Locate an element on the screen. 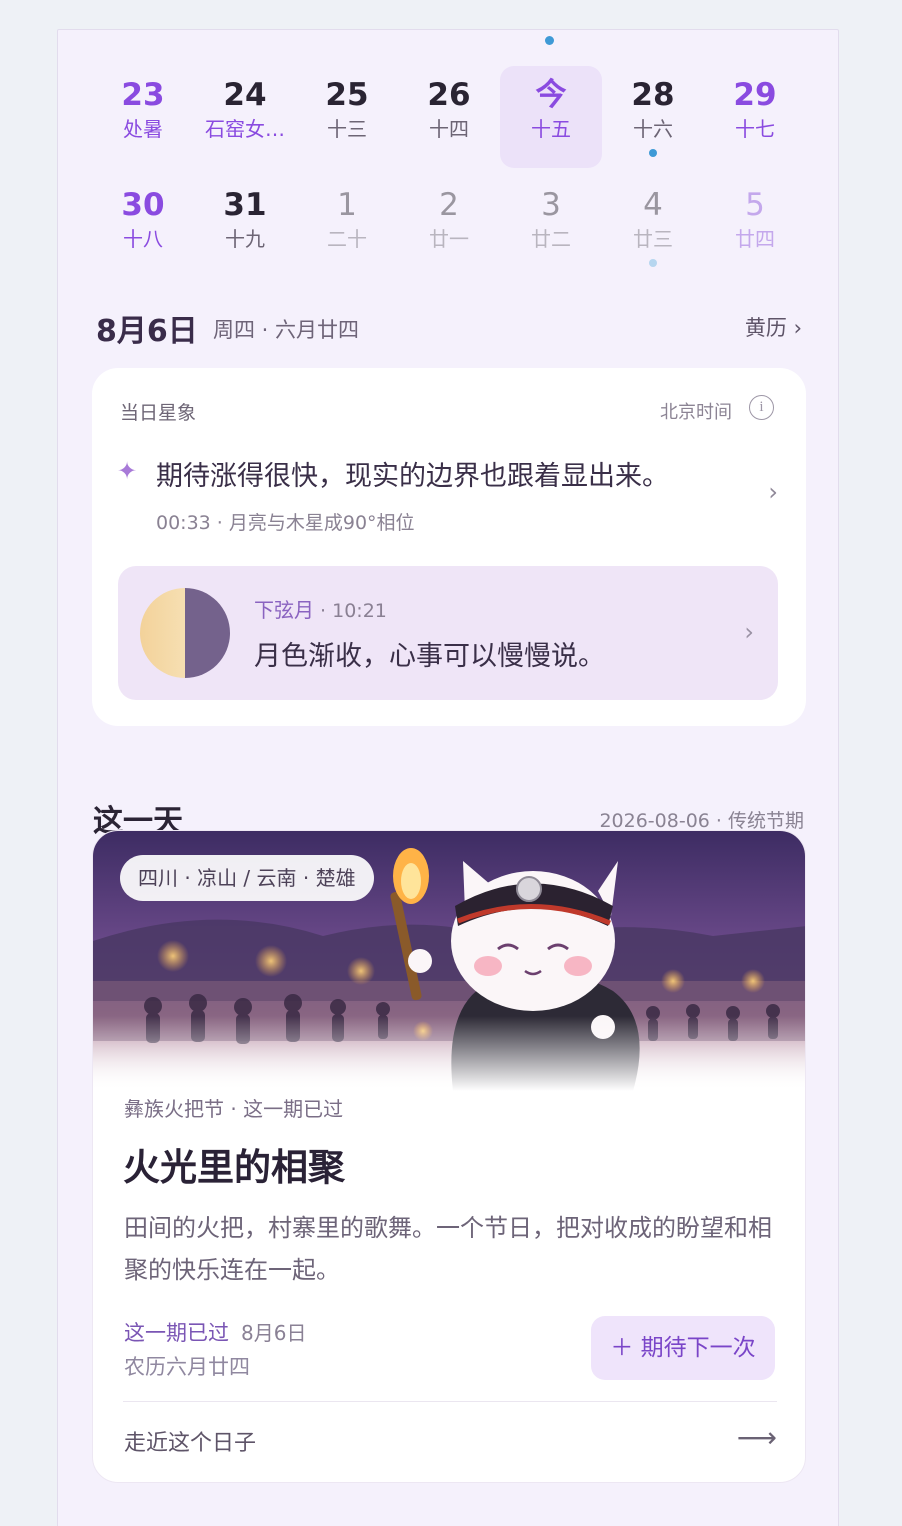 The image size is (902, 1526). divider is located at coordinates (450, 1401).